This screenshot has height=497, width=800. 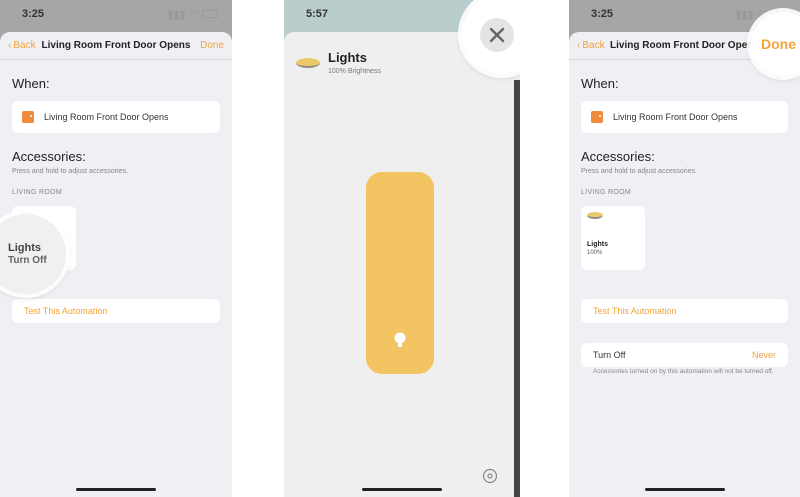 I want to click on close-icon, so click(x=497, y=35).